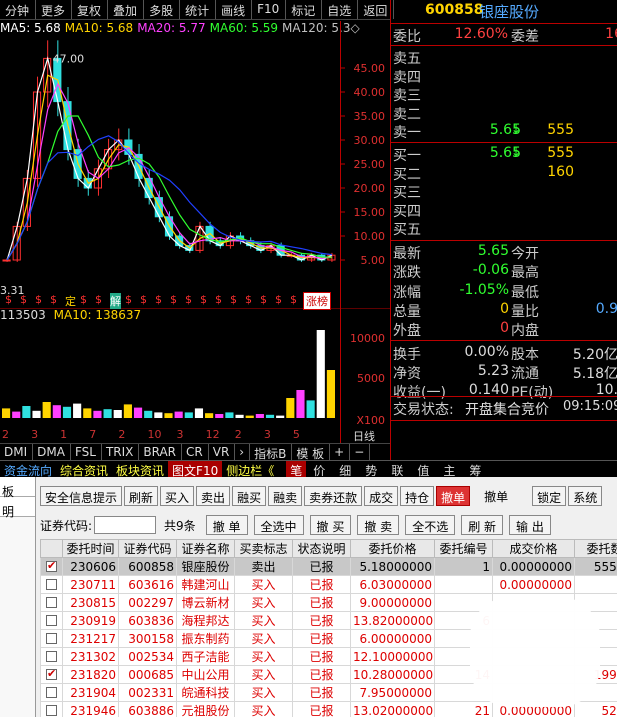 This screenshot has width=617, height=717. I want to click on column-header: 委托编号, so click(463, 548).